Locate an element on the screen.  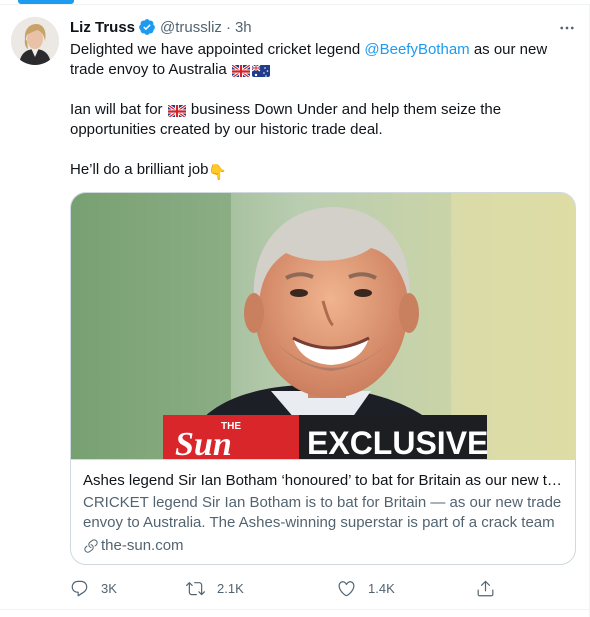
tweet-actions: 3K 2.1K 1.4K is located at coordinates (288, 588).